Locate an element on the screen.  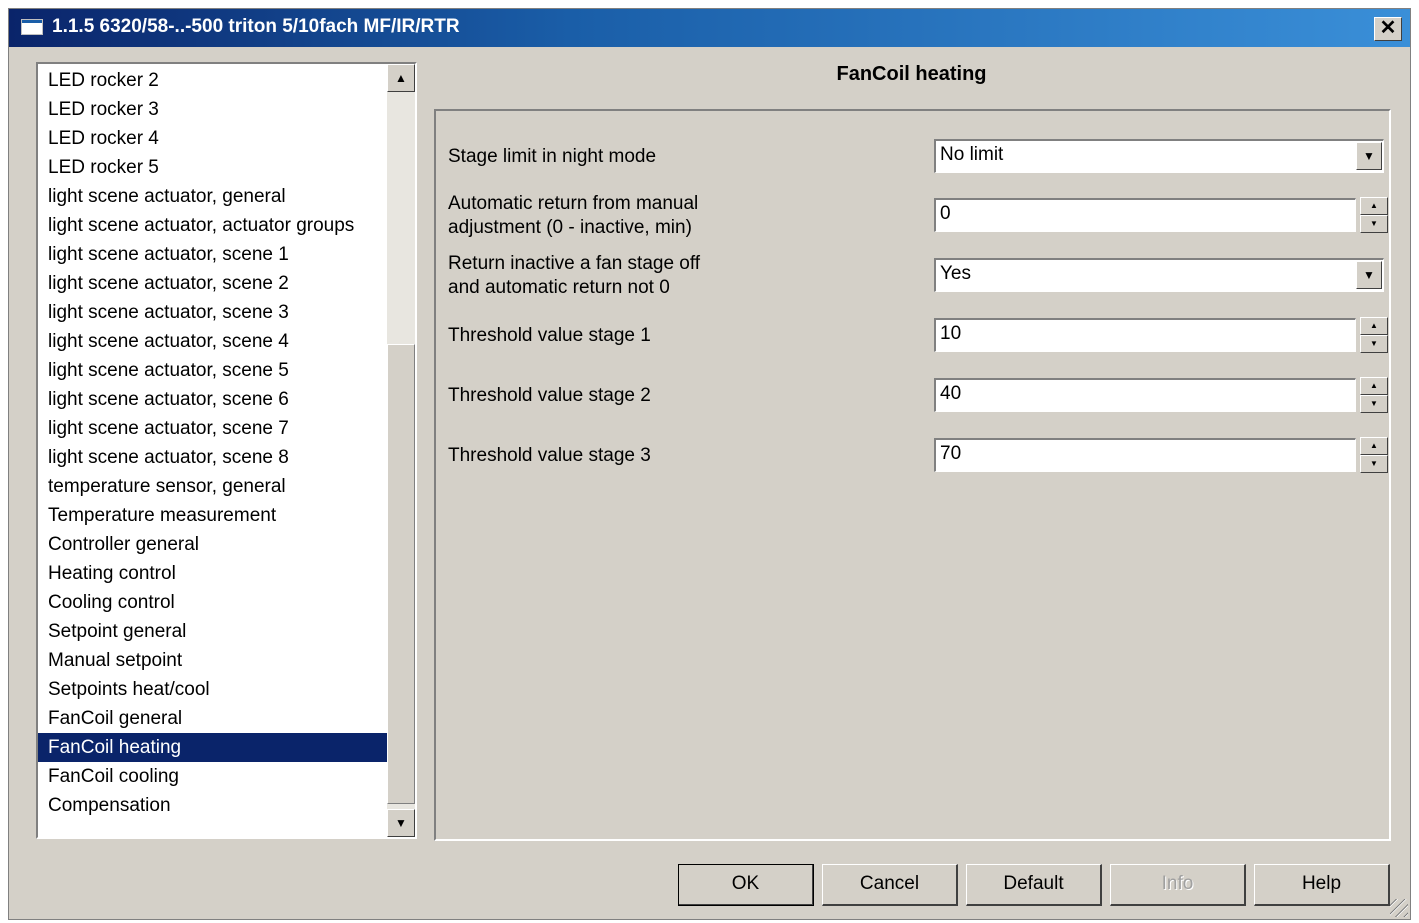
tree-item: LED rocker 3 is located at coordinates (213, 109).